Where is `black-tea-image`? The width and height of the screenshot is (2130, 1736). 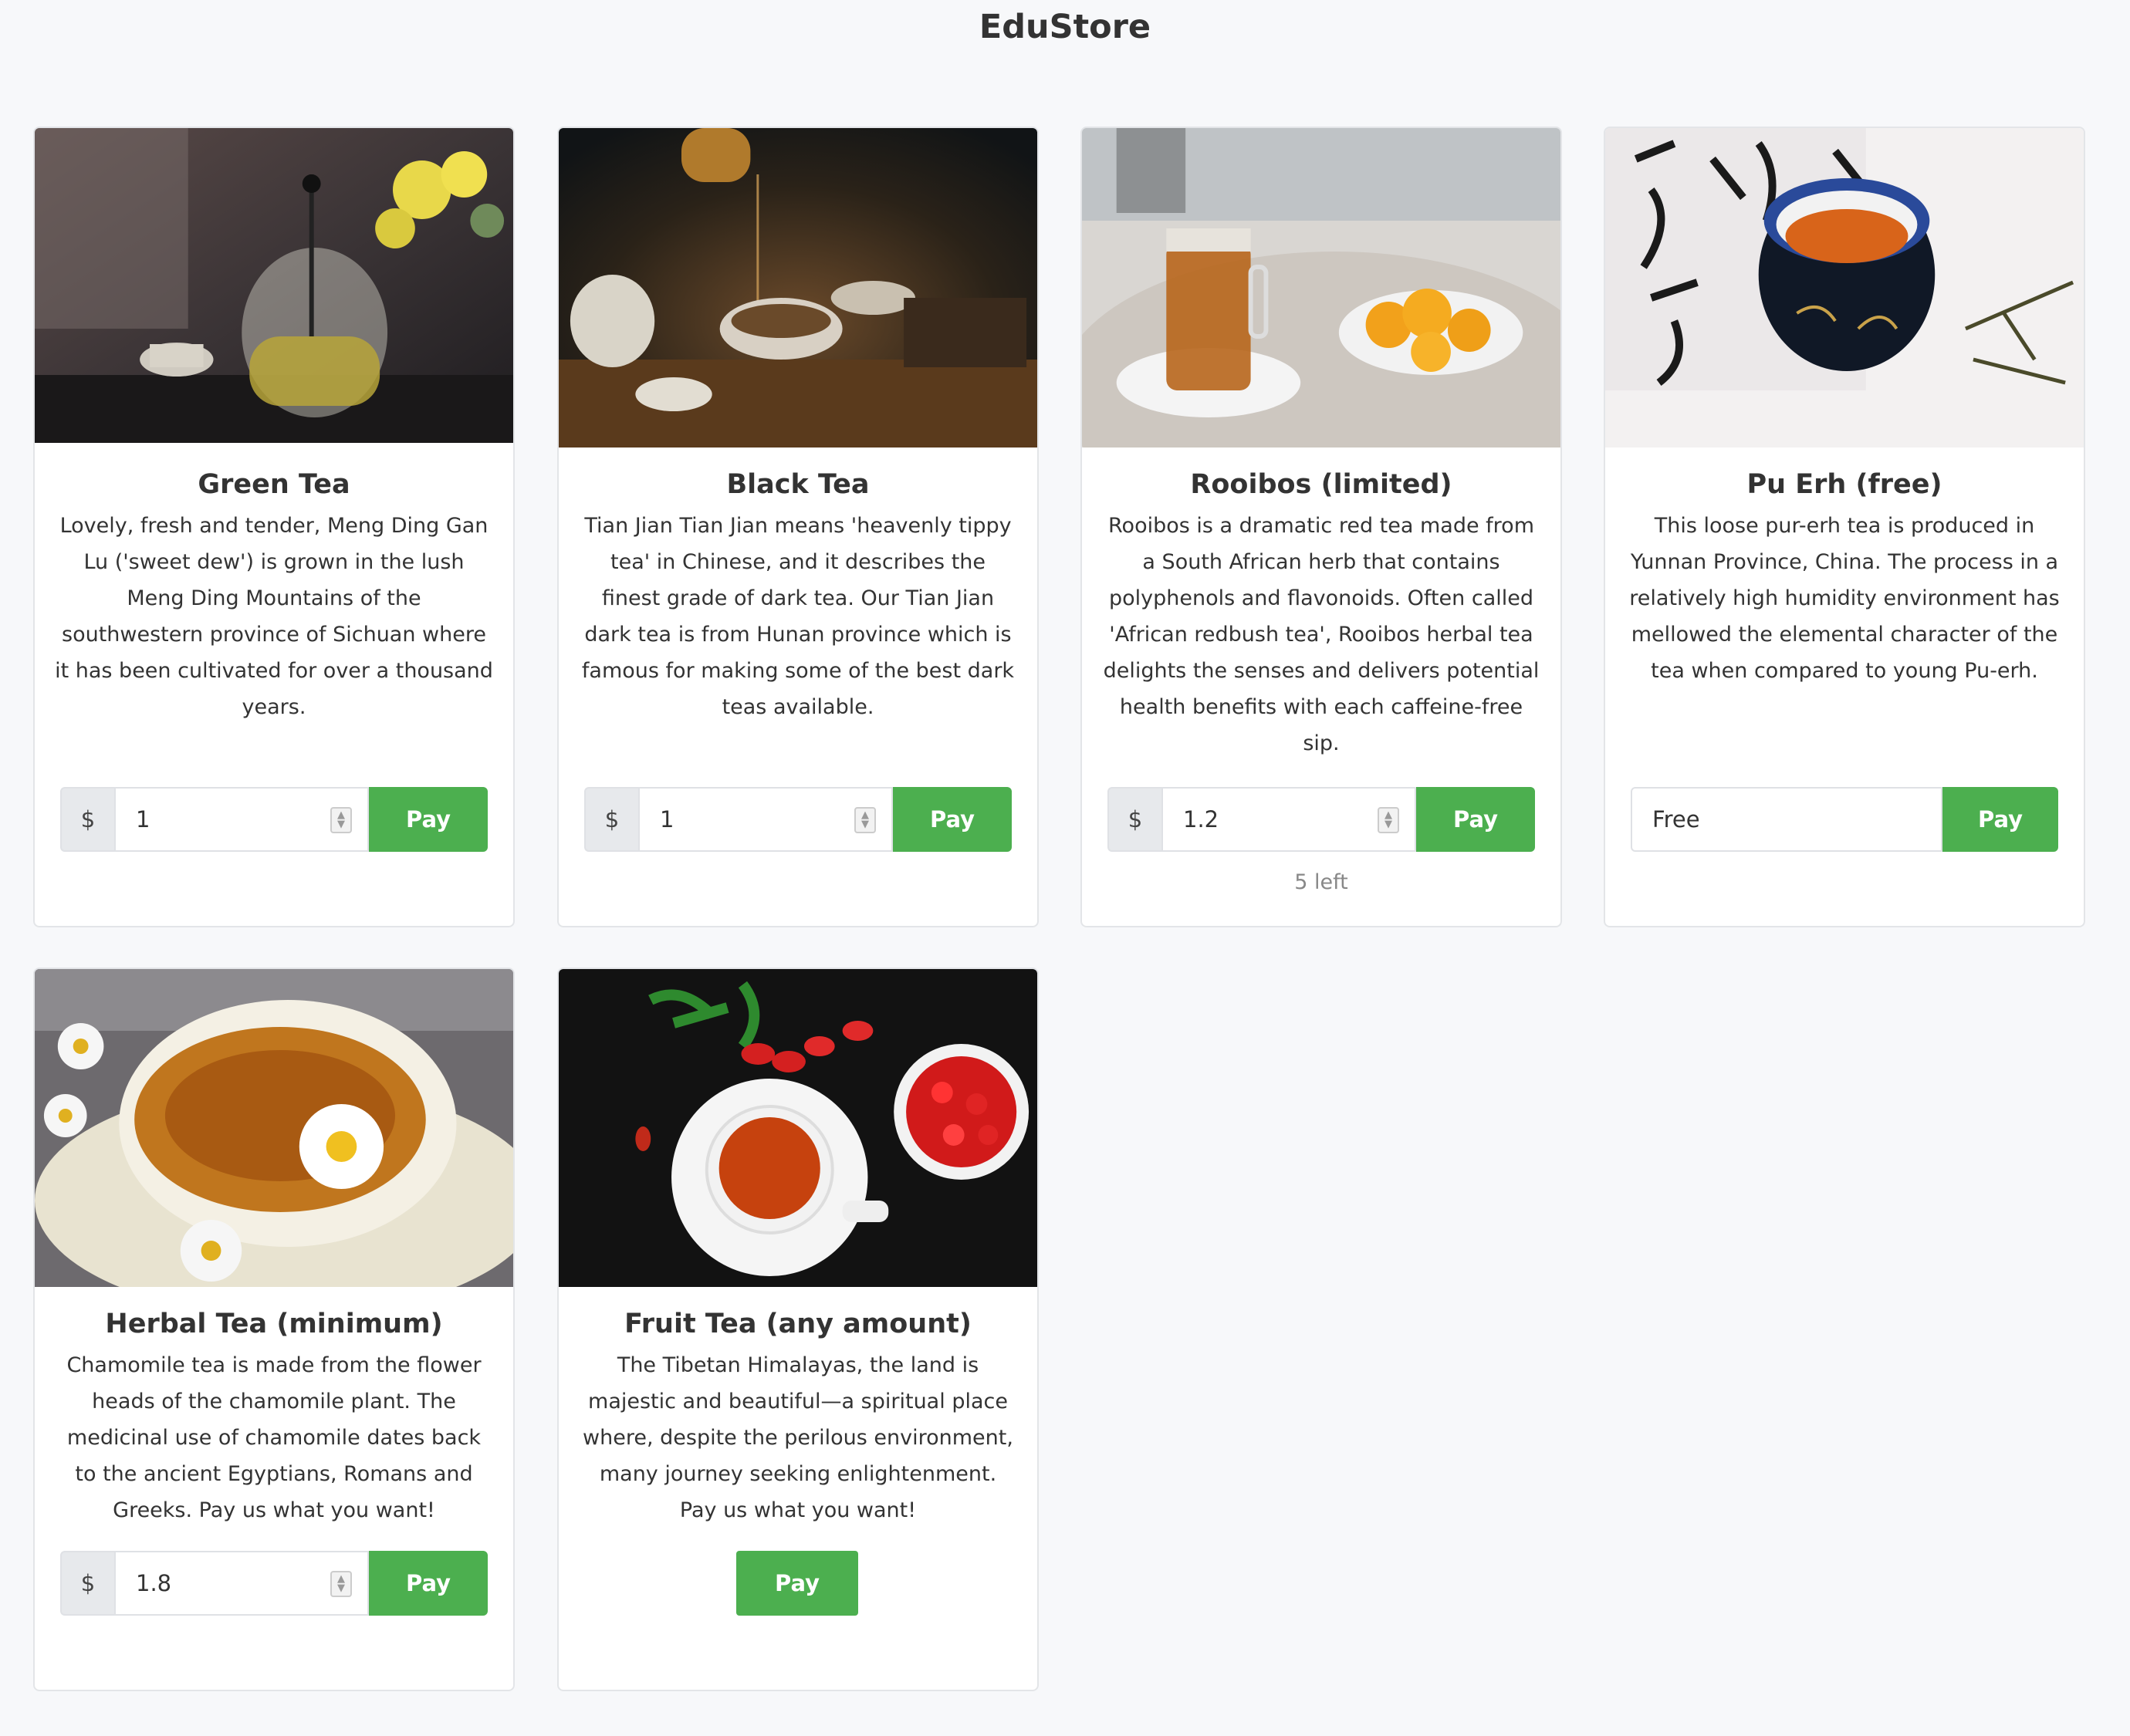 black-tea-image is located at coordinates (798, 288).